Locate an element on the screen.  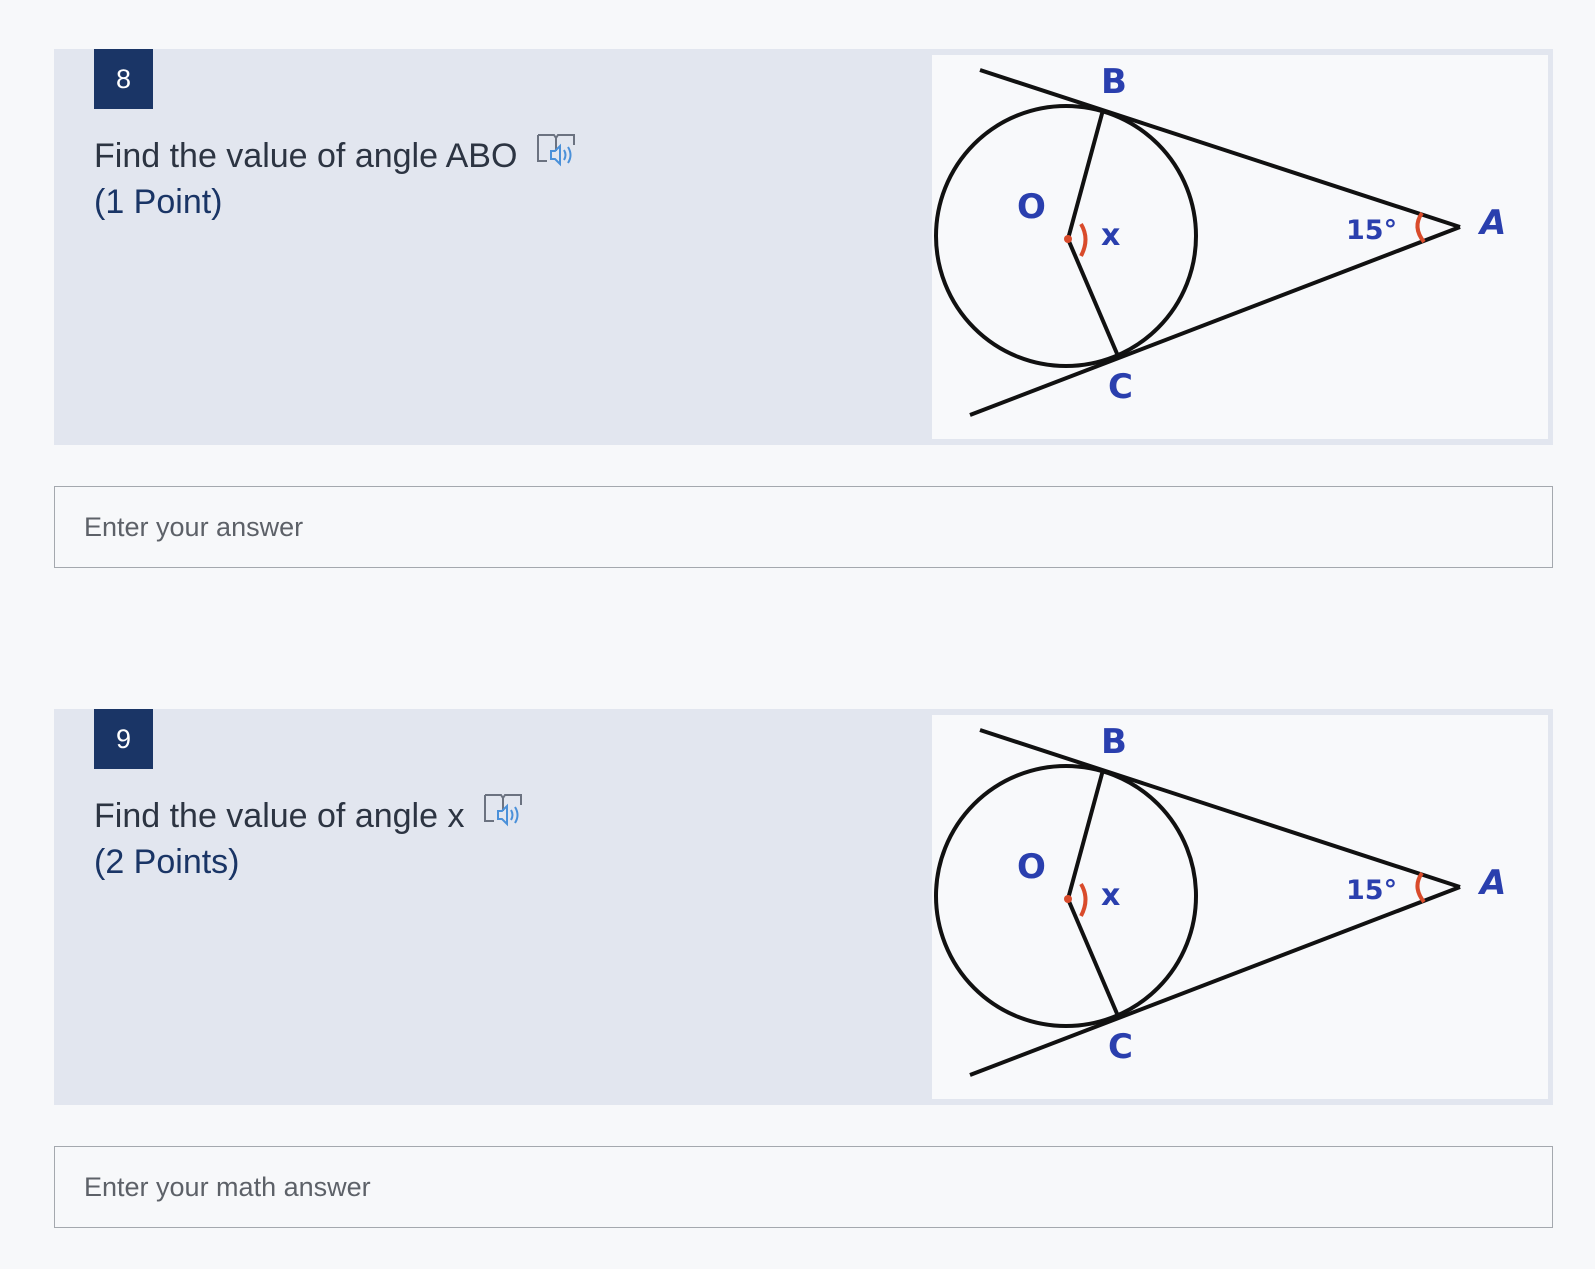
math-answer-input is located at coordinates (803, 1187).